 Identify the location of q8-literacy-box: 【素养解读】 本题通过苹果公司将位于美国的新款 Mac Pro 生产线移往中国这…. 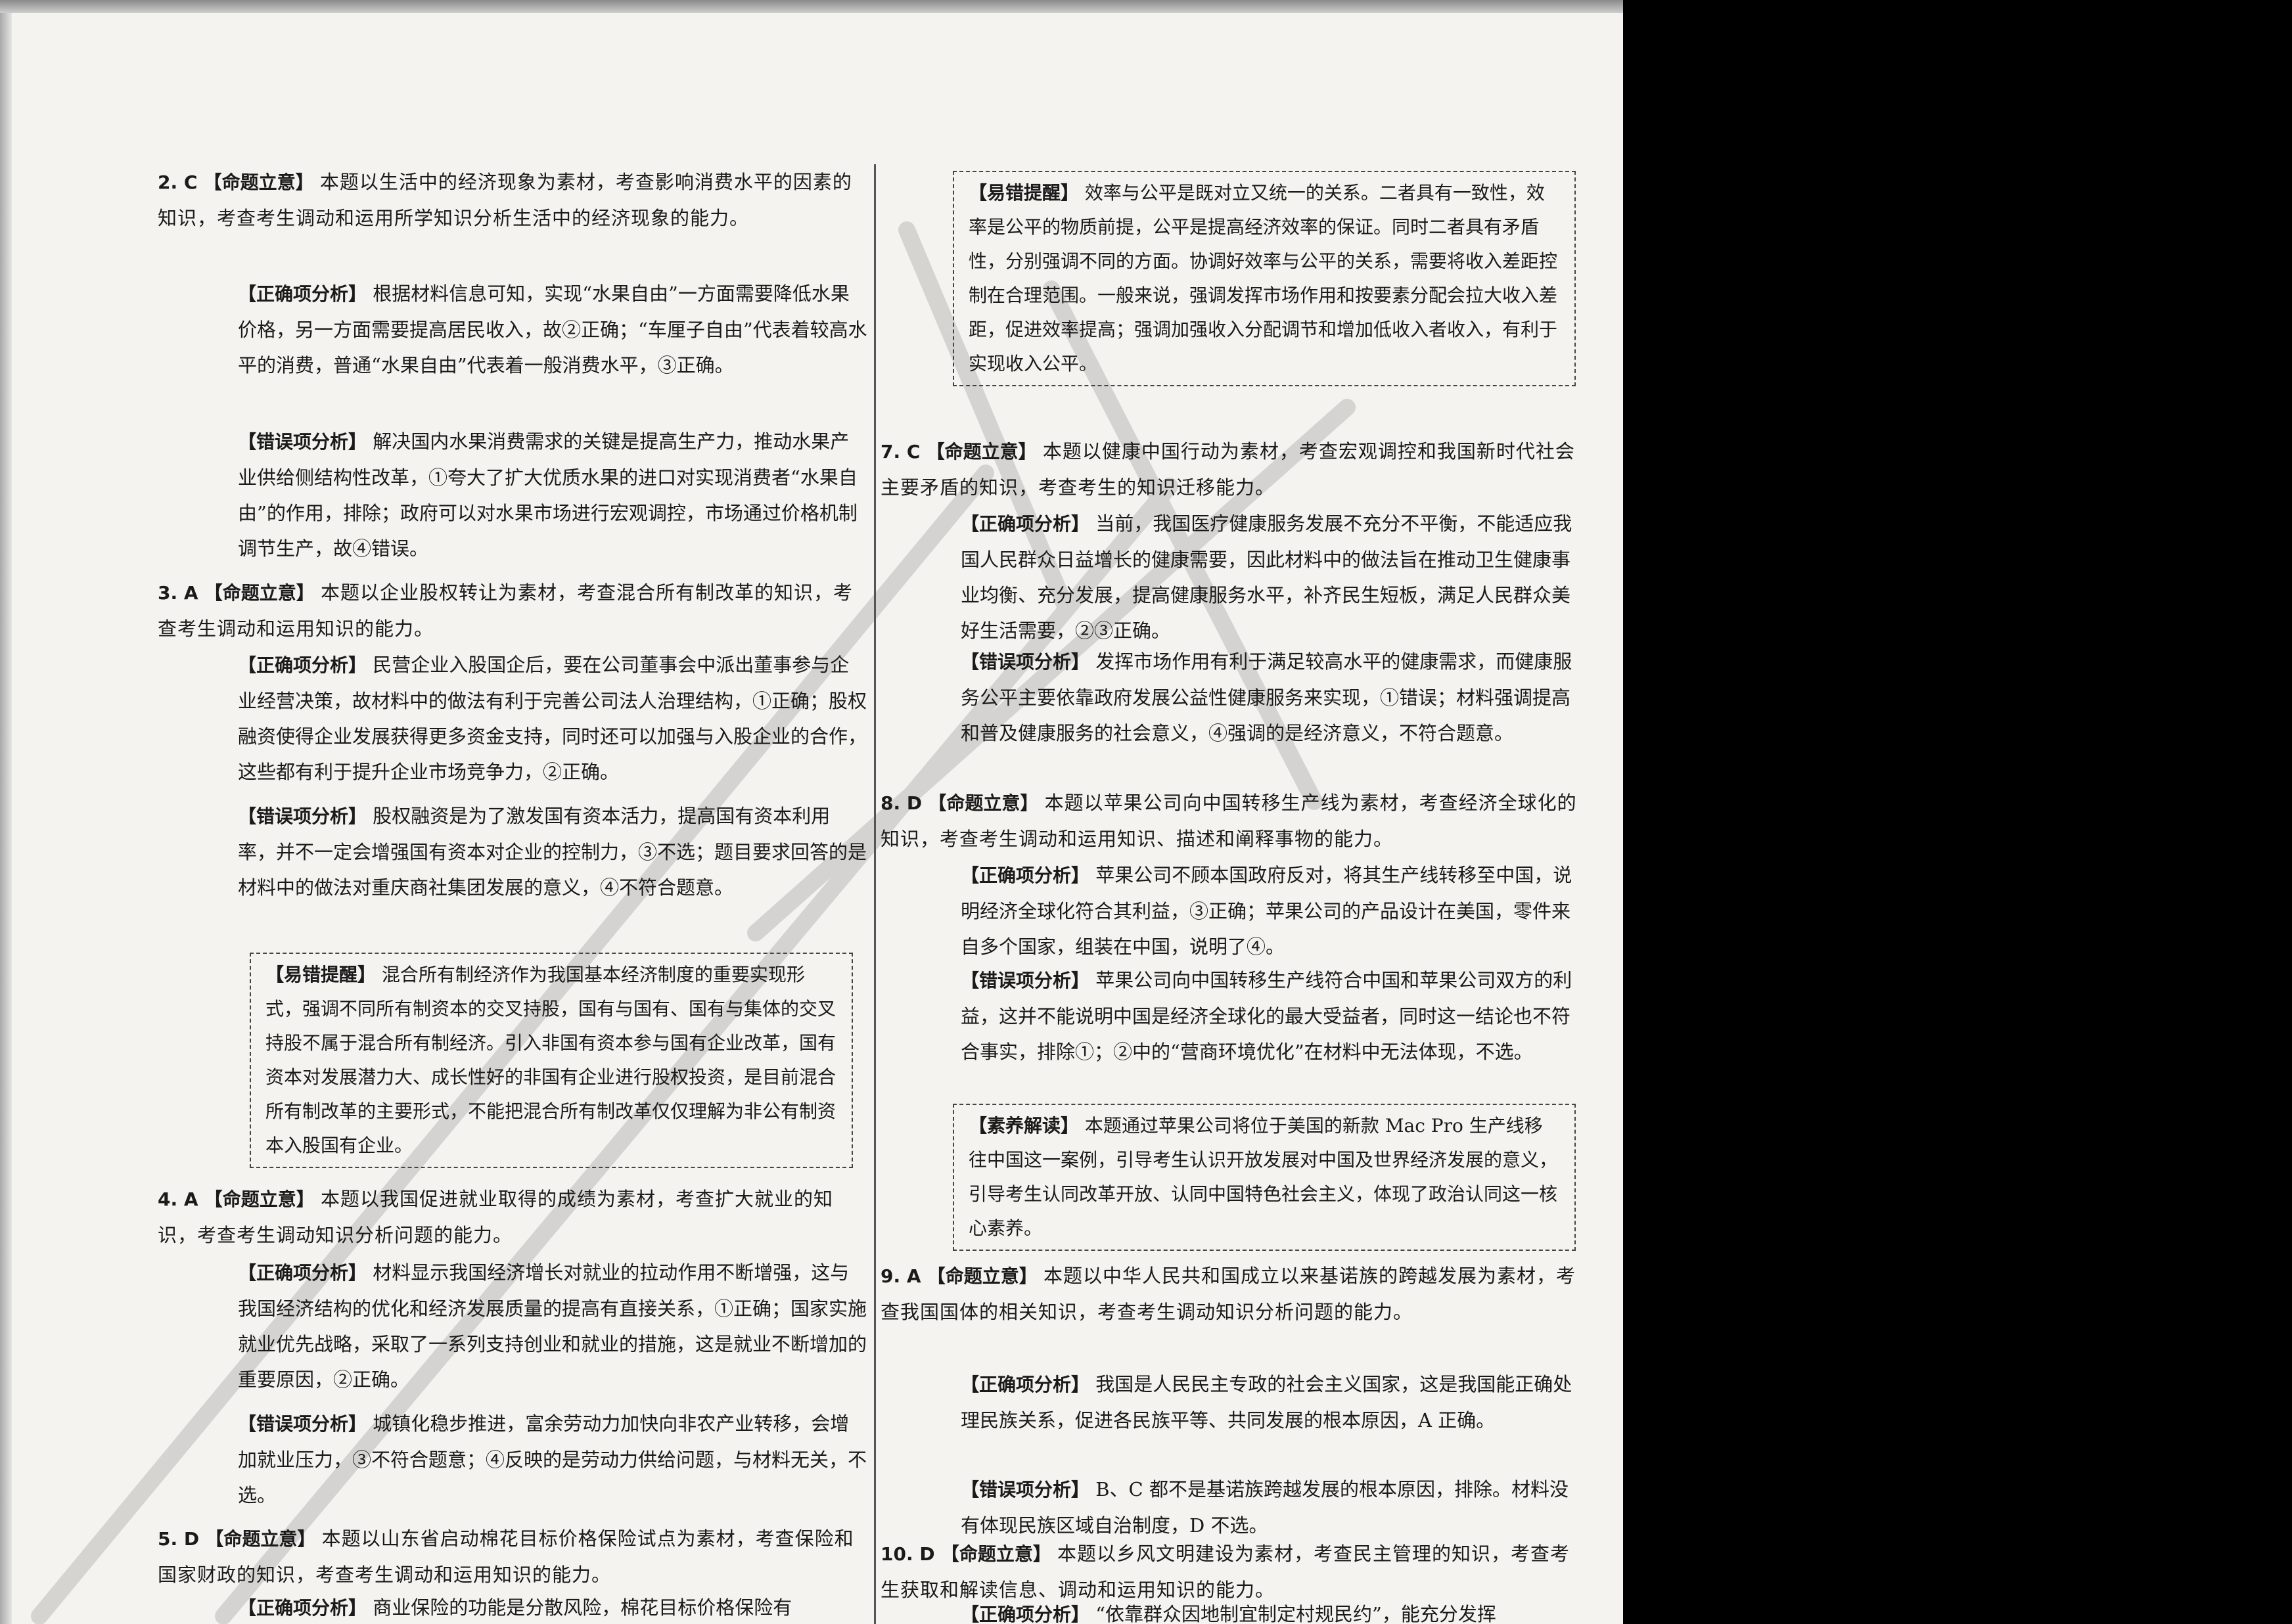
(1264, 1177).